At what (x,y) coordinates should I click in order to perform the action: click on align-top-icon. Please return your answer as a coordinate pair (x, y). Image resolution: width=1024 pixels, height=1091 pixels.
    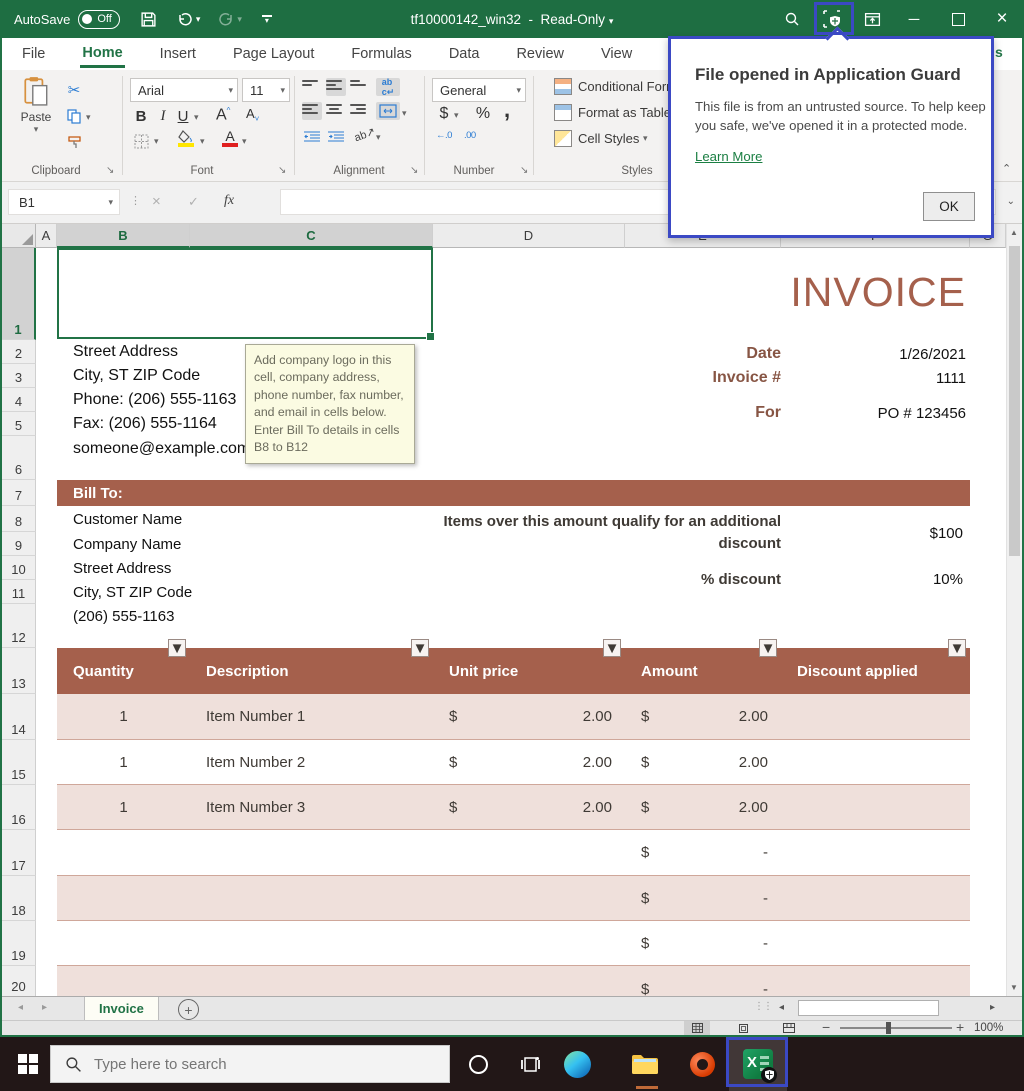
    Looking at the image, I should click on (312, 87).